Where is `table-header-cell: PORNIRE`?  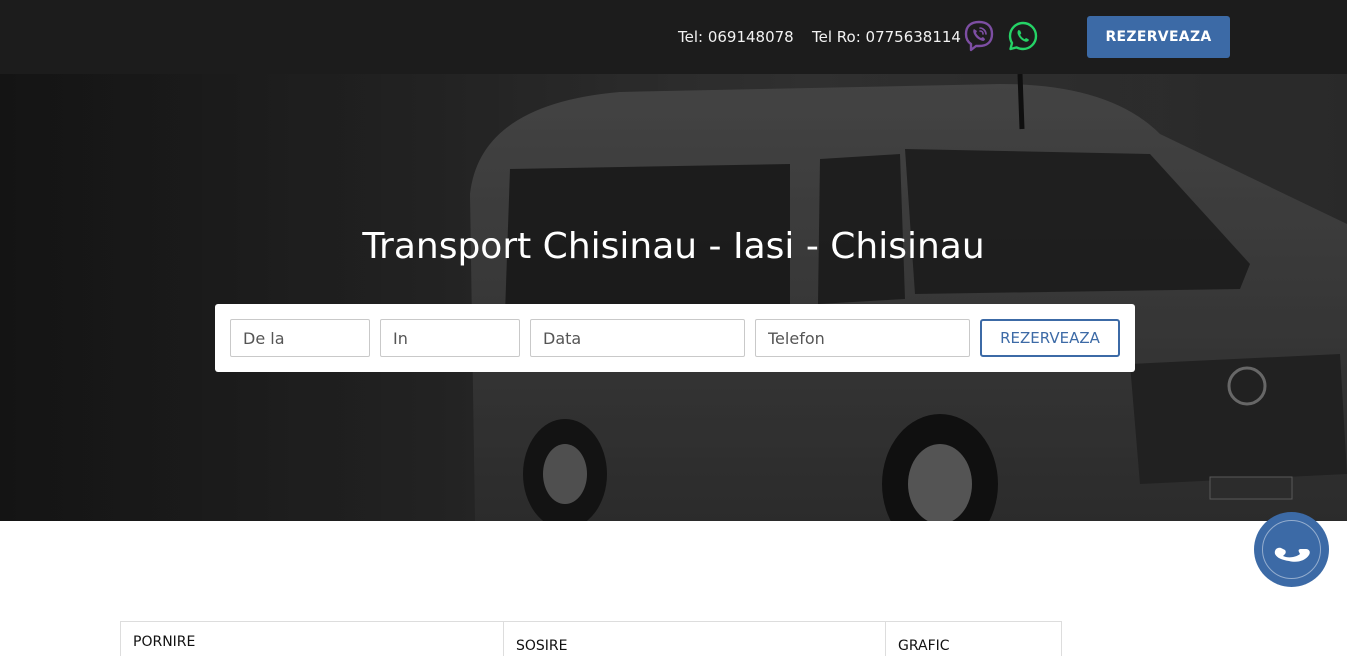 table-header-cell: PORNIRE is located at coordinates (312, 639).